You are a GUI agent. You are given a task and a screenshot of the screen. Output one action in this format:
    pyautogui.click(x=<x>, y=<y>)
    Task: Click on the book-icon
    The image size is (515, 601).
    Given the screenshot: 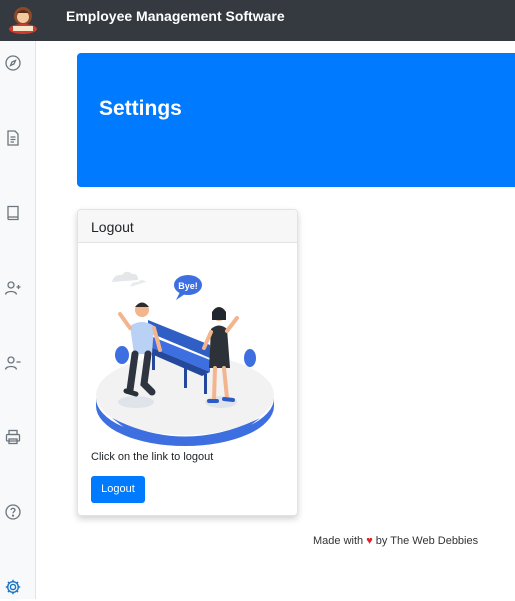 What is the action you would take?
    pyautogui.click(x=13, y=213)
    